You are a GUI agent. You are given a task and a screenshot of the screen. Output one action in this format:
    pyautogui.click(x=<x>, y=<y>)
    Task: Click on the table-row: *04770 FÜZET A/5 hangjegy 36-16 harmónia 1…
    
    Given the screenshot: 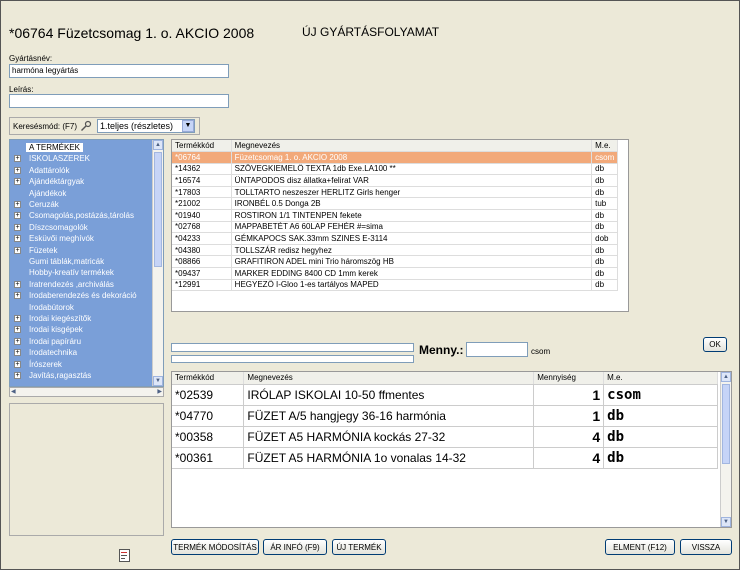 What is the action you would take?
    pyautogui.click(x=445, y=416)
    